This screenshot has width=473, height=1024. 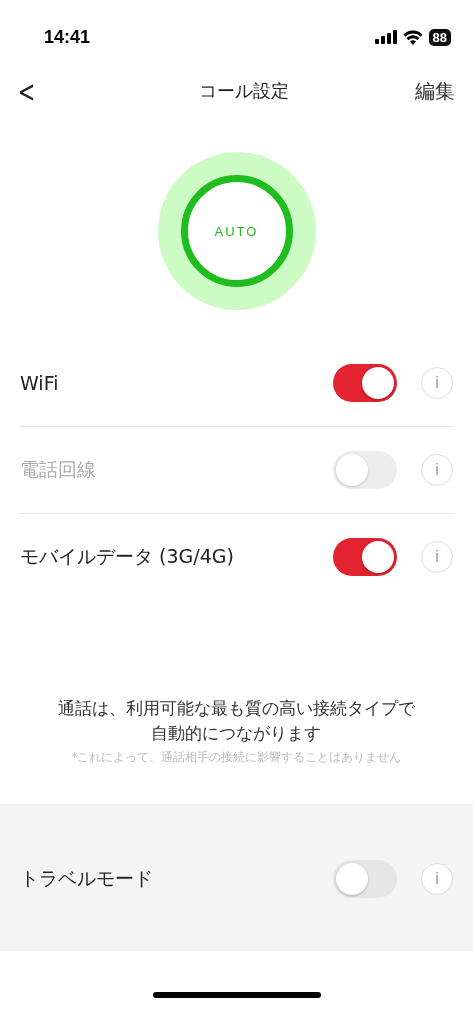 What do you see at coordinates (439, 37) in the screenshot?
I see `battery-level: 88` at bounding box center [439, 37].